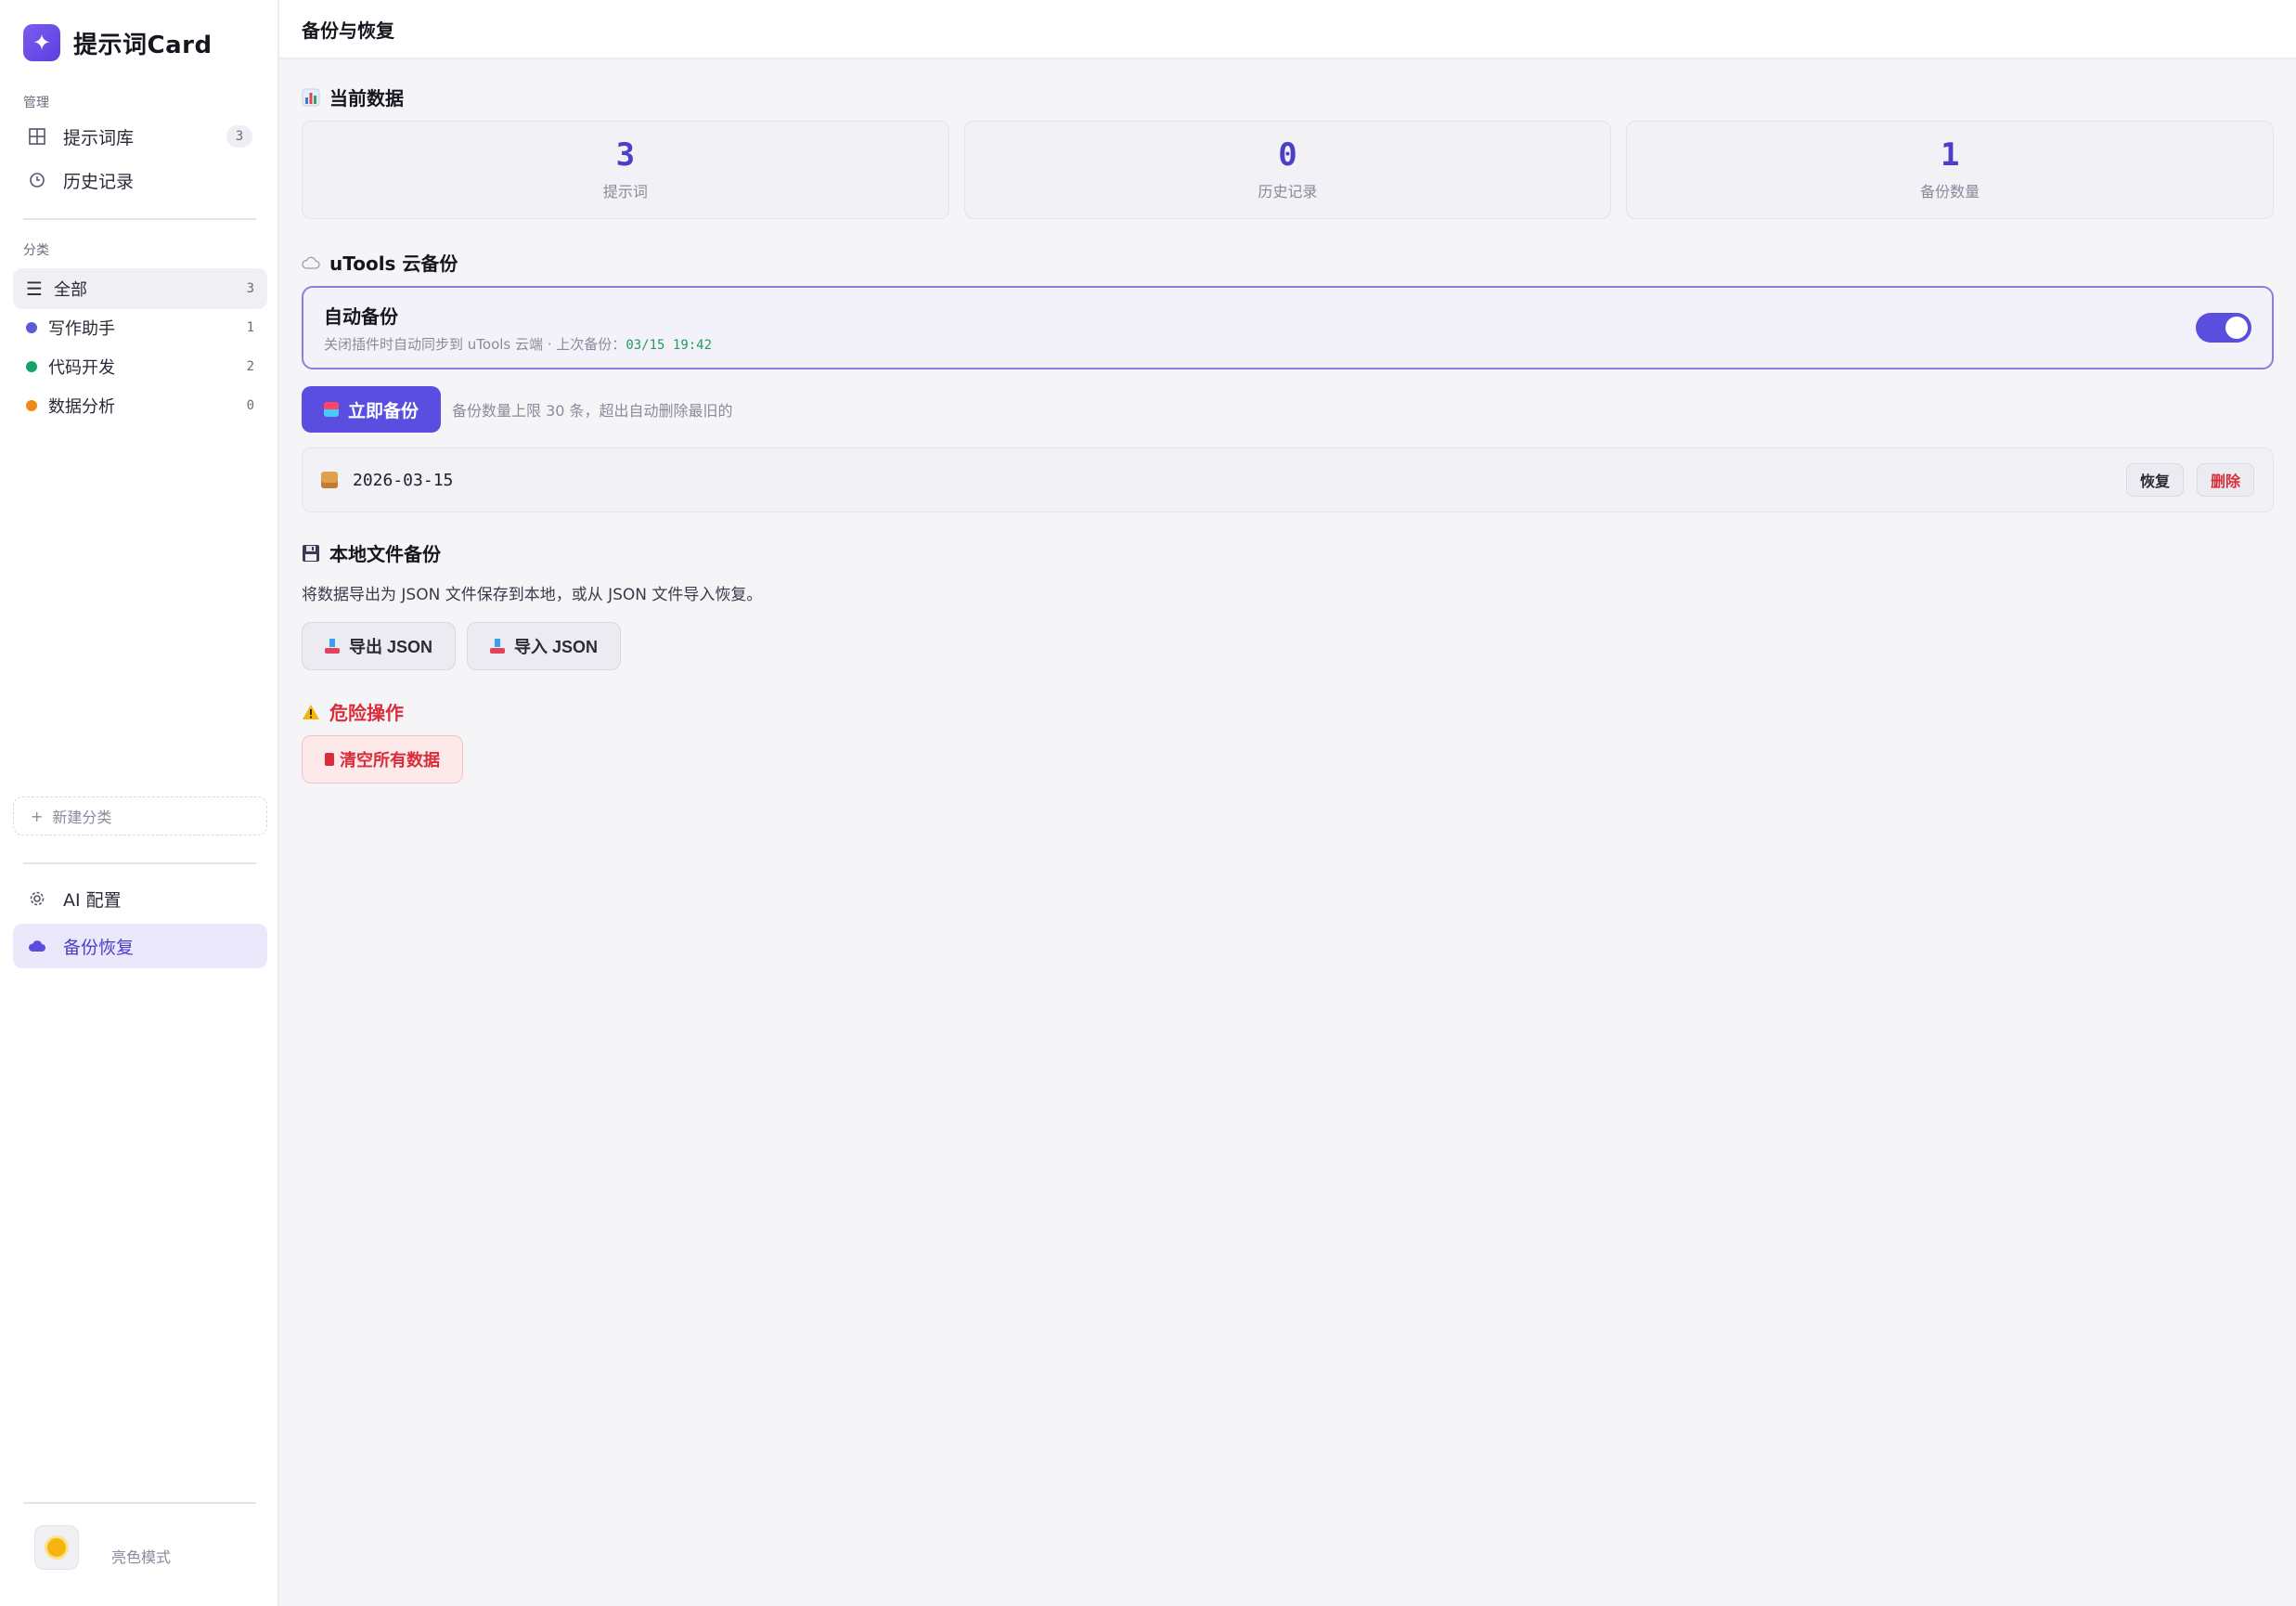  I want to click on stat-card-history: 0 历史记录, so click(1287, 170).